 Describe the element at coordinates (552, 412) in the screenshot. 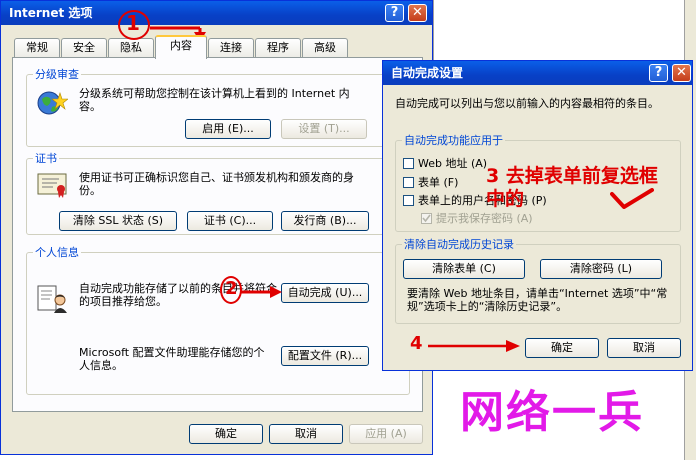

I see `watermark: 网络一兵` at that location.